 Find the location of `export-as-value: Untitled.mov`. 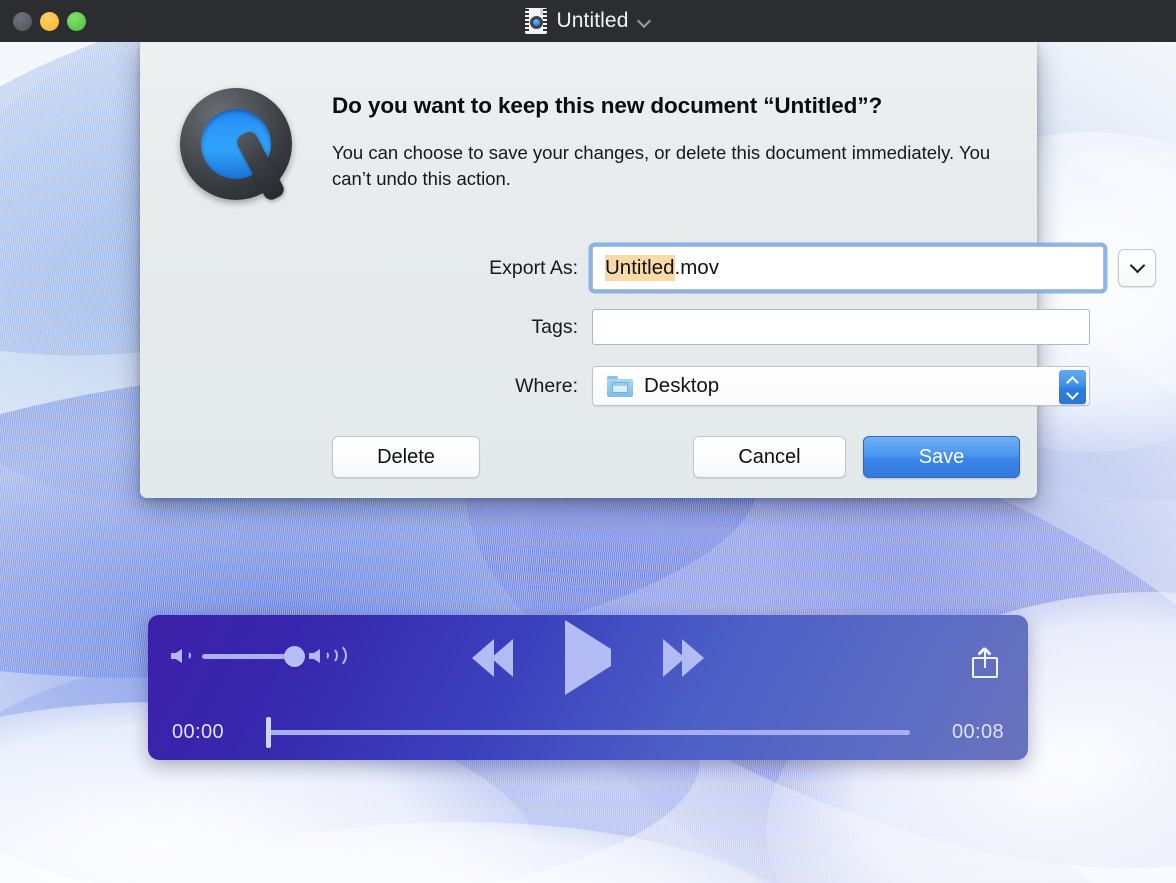

export-as-value: Untitled.mov is located at coordinates (662, 268).